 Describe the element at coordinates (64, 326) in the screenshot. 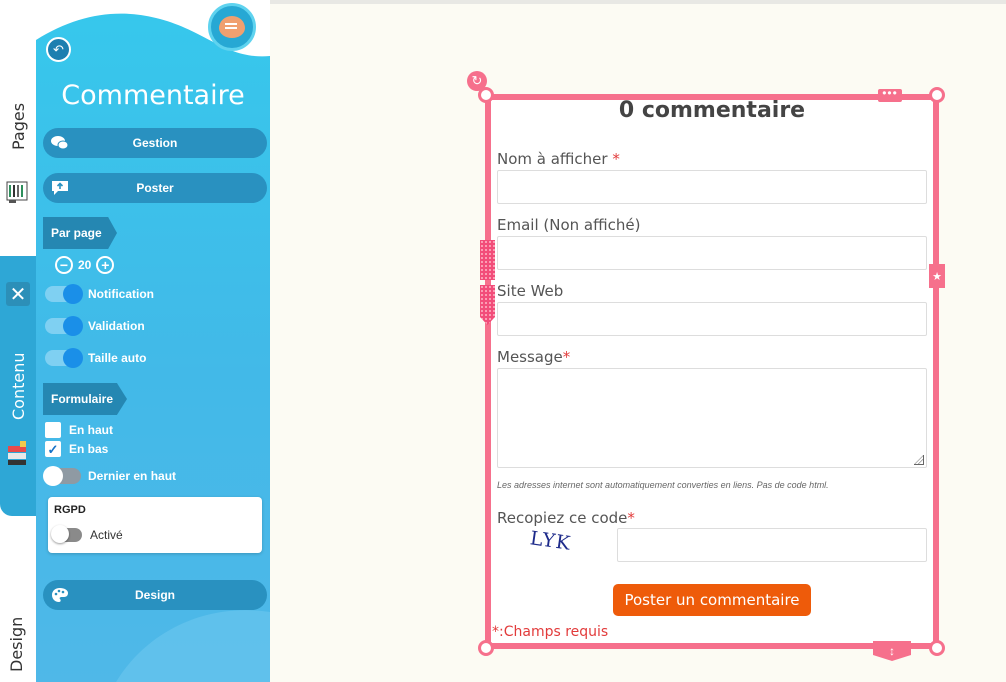

I see `validation-toggle` at that location.